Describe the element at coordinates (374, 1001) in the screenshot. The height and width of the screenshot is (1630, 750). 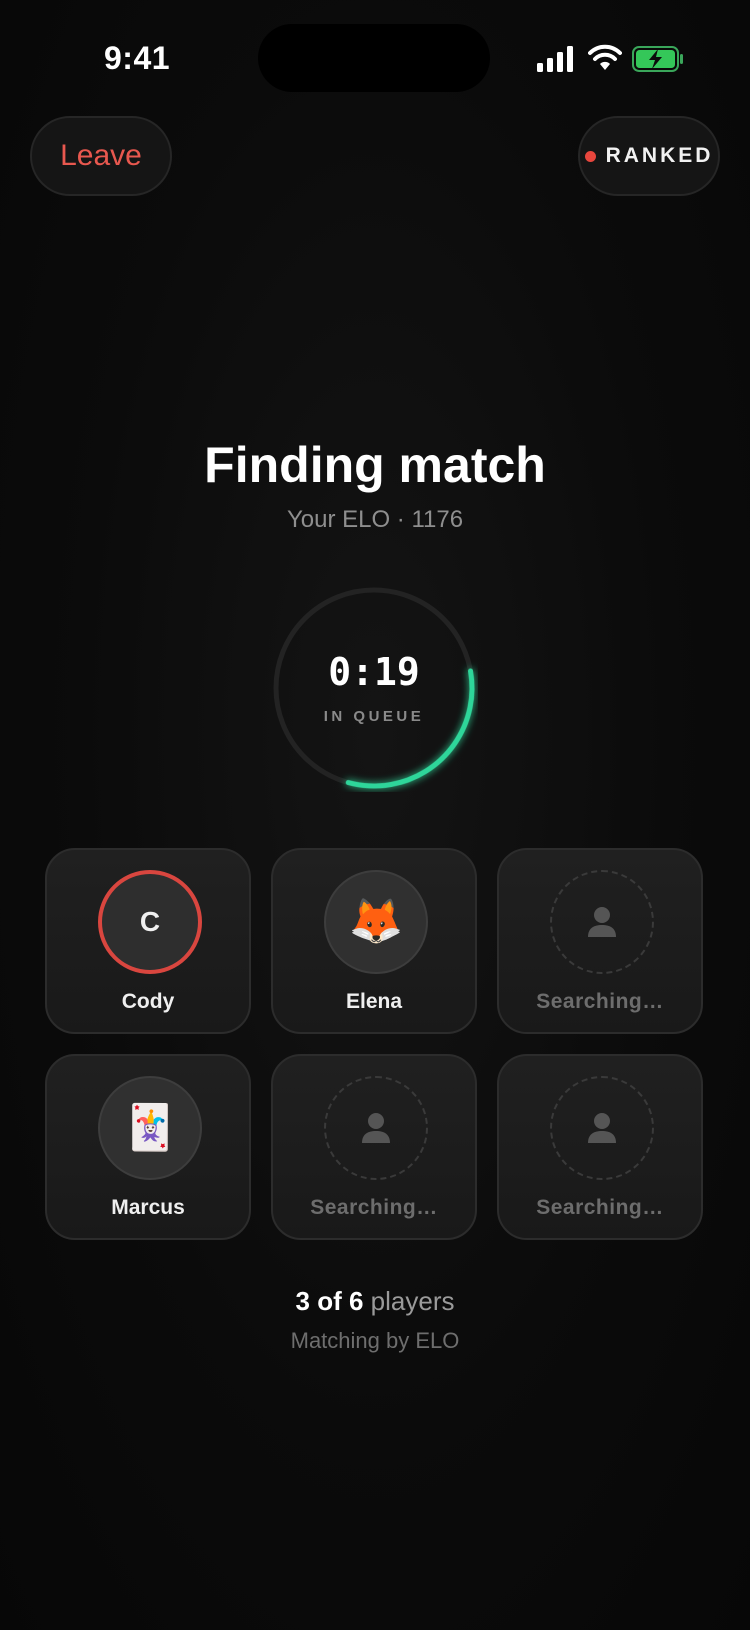
I see `player-name: Elena` at that location.